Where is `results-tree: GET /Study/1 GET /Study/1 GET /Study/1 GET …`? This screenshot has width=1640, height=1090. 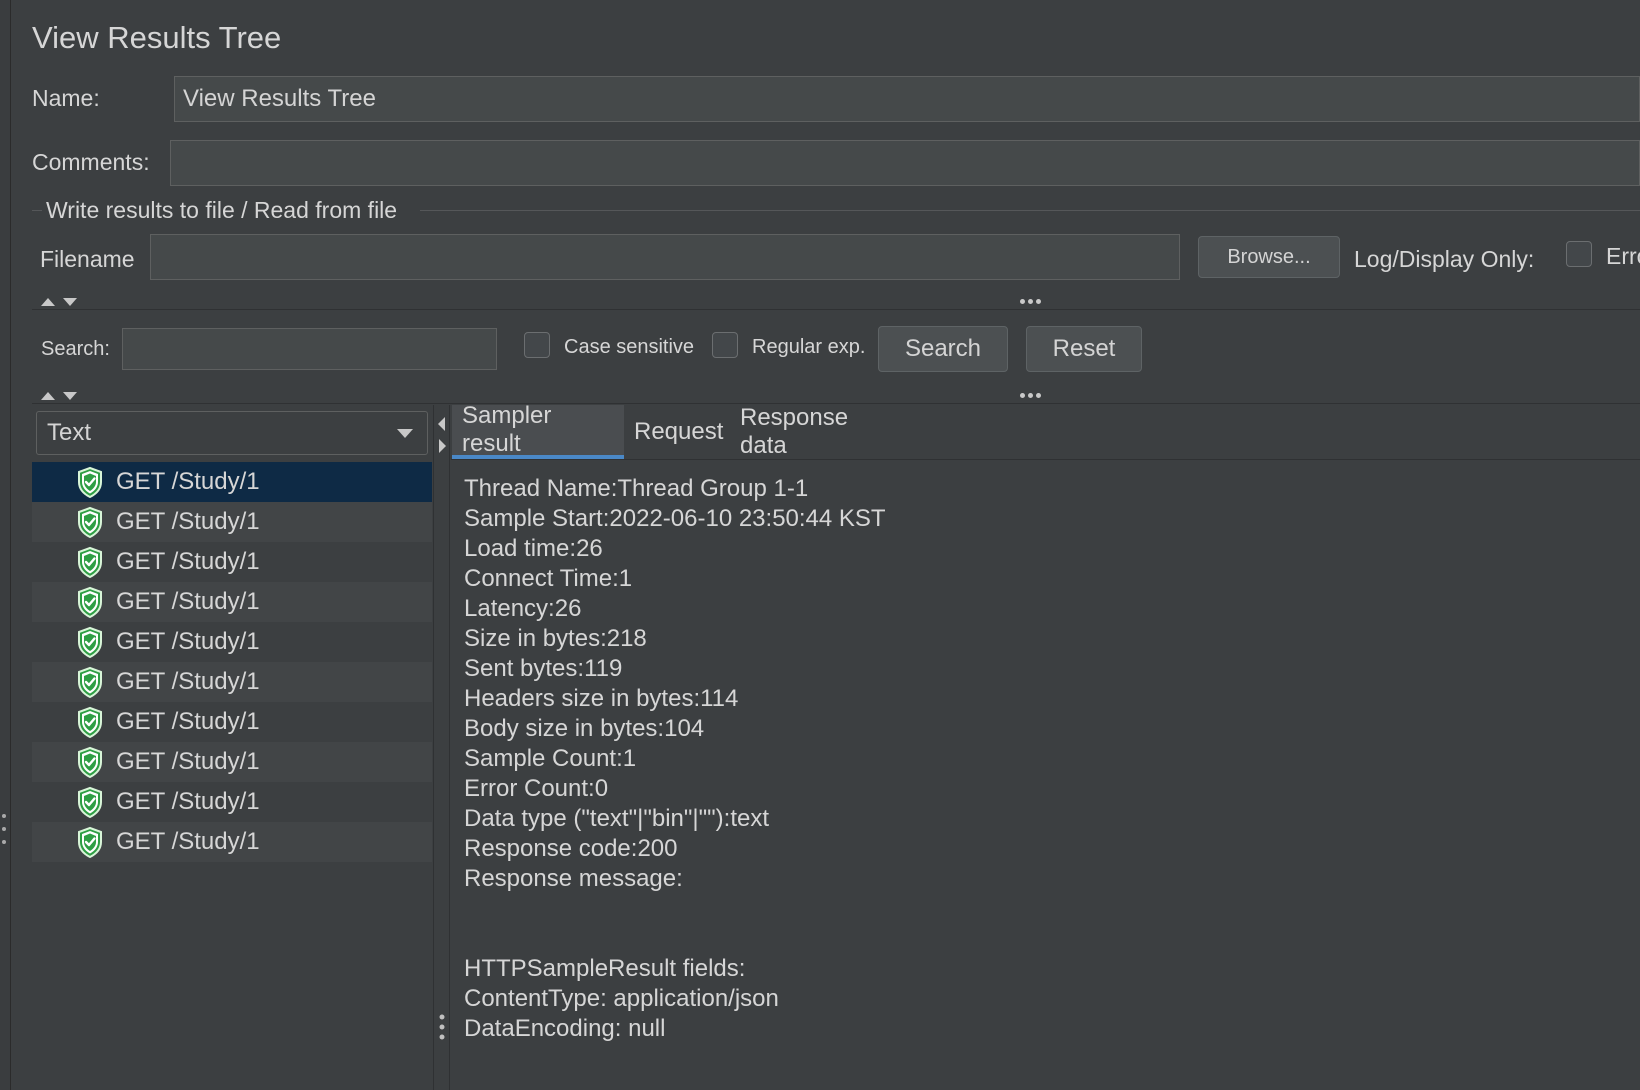 results-tree: GET /Study/1 GET /Study/1 GET /Study/1 GET … is located at coordinates (232, 662).